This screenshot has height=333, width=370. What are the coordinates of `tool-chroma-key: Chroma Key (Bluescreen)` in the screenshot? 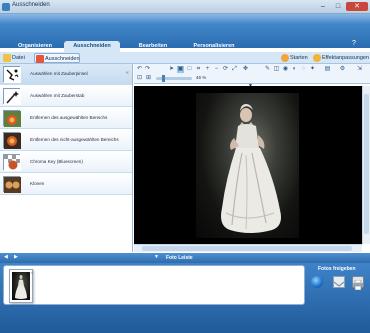 It's located at (66, 162).